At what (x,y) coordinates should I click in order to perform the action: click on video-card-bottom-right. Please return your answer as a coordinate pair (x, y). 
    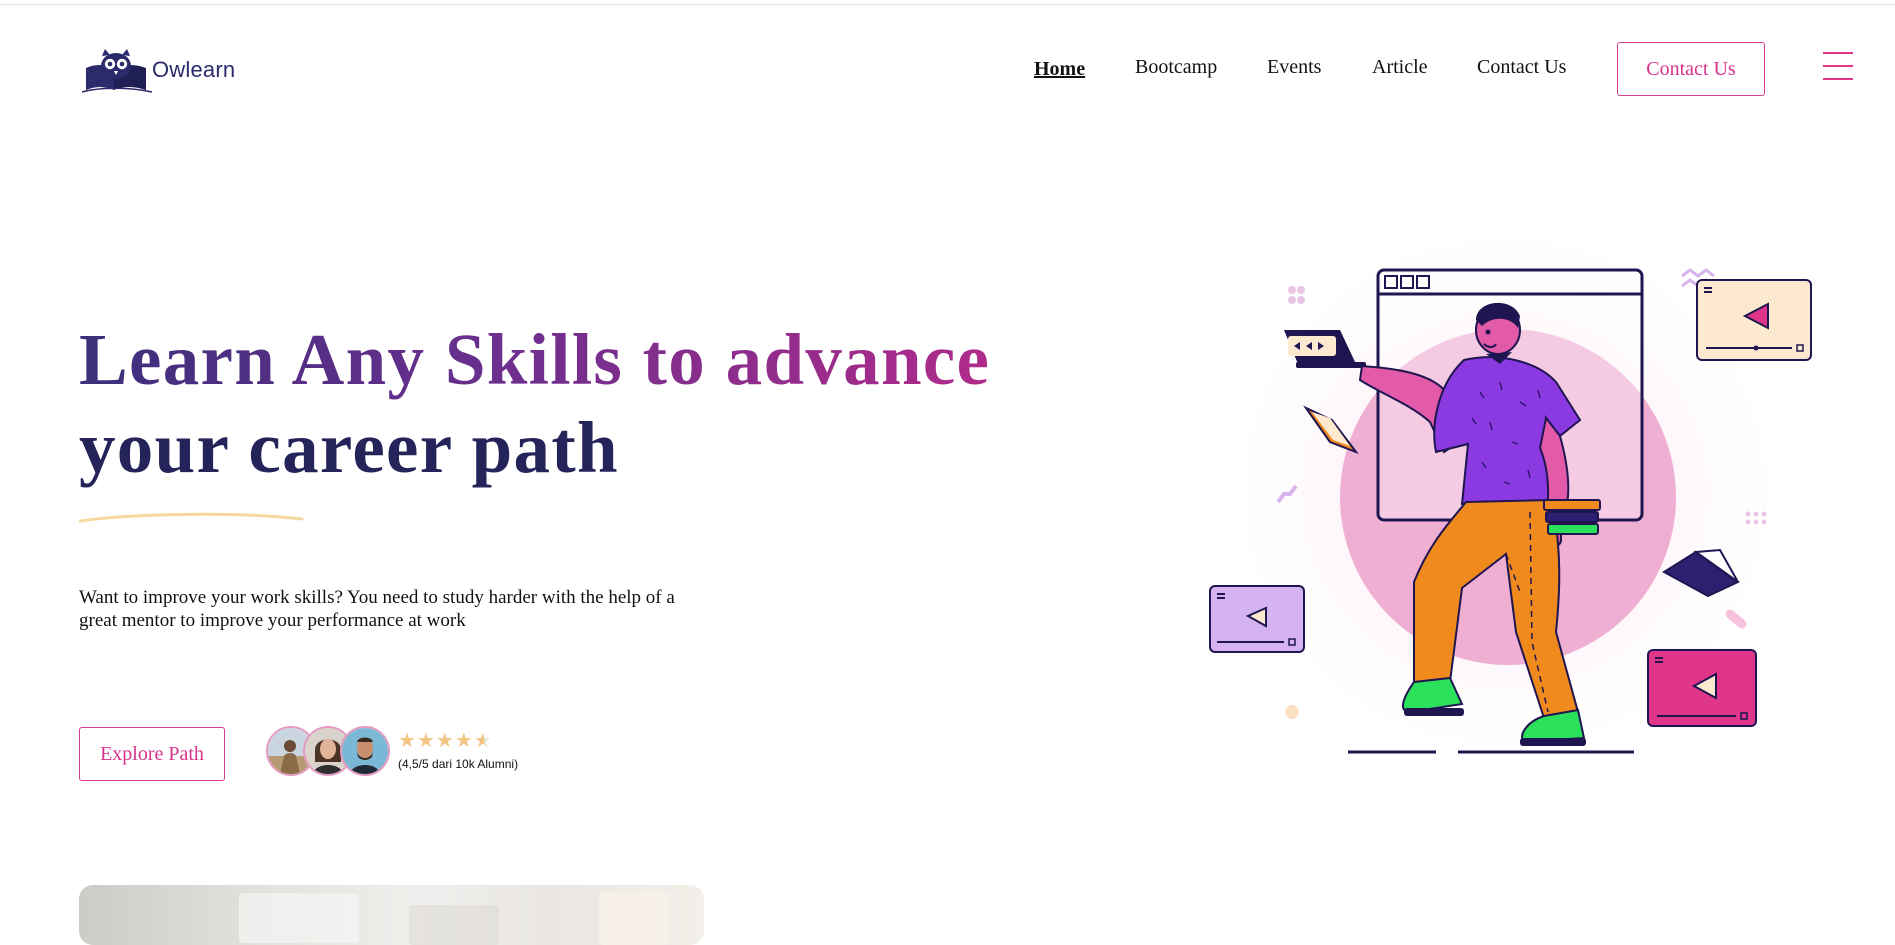
    Looking at the image, I should click on (1702, 688).